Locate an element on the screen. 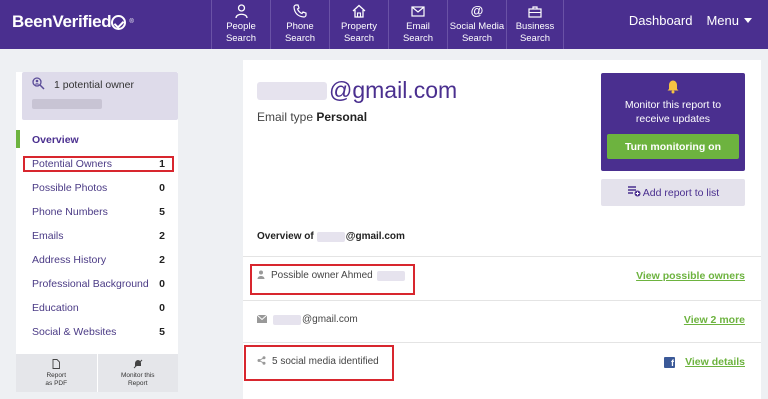 Image resolution: width=768 pixels, height=399 pixels. redacted-name is located at coordinates (67, 104).